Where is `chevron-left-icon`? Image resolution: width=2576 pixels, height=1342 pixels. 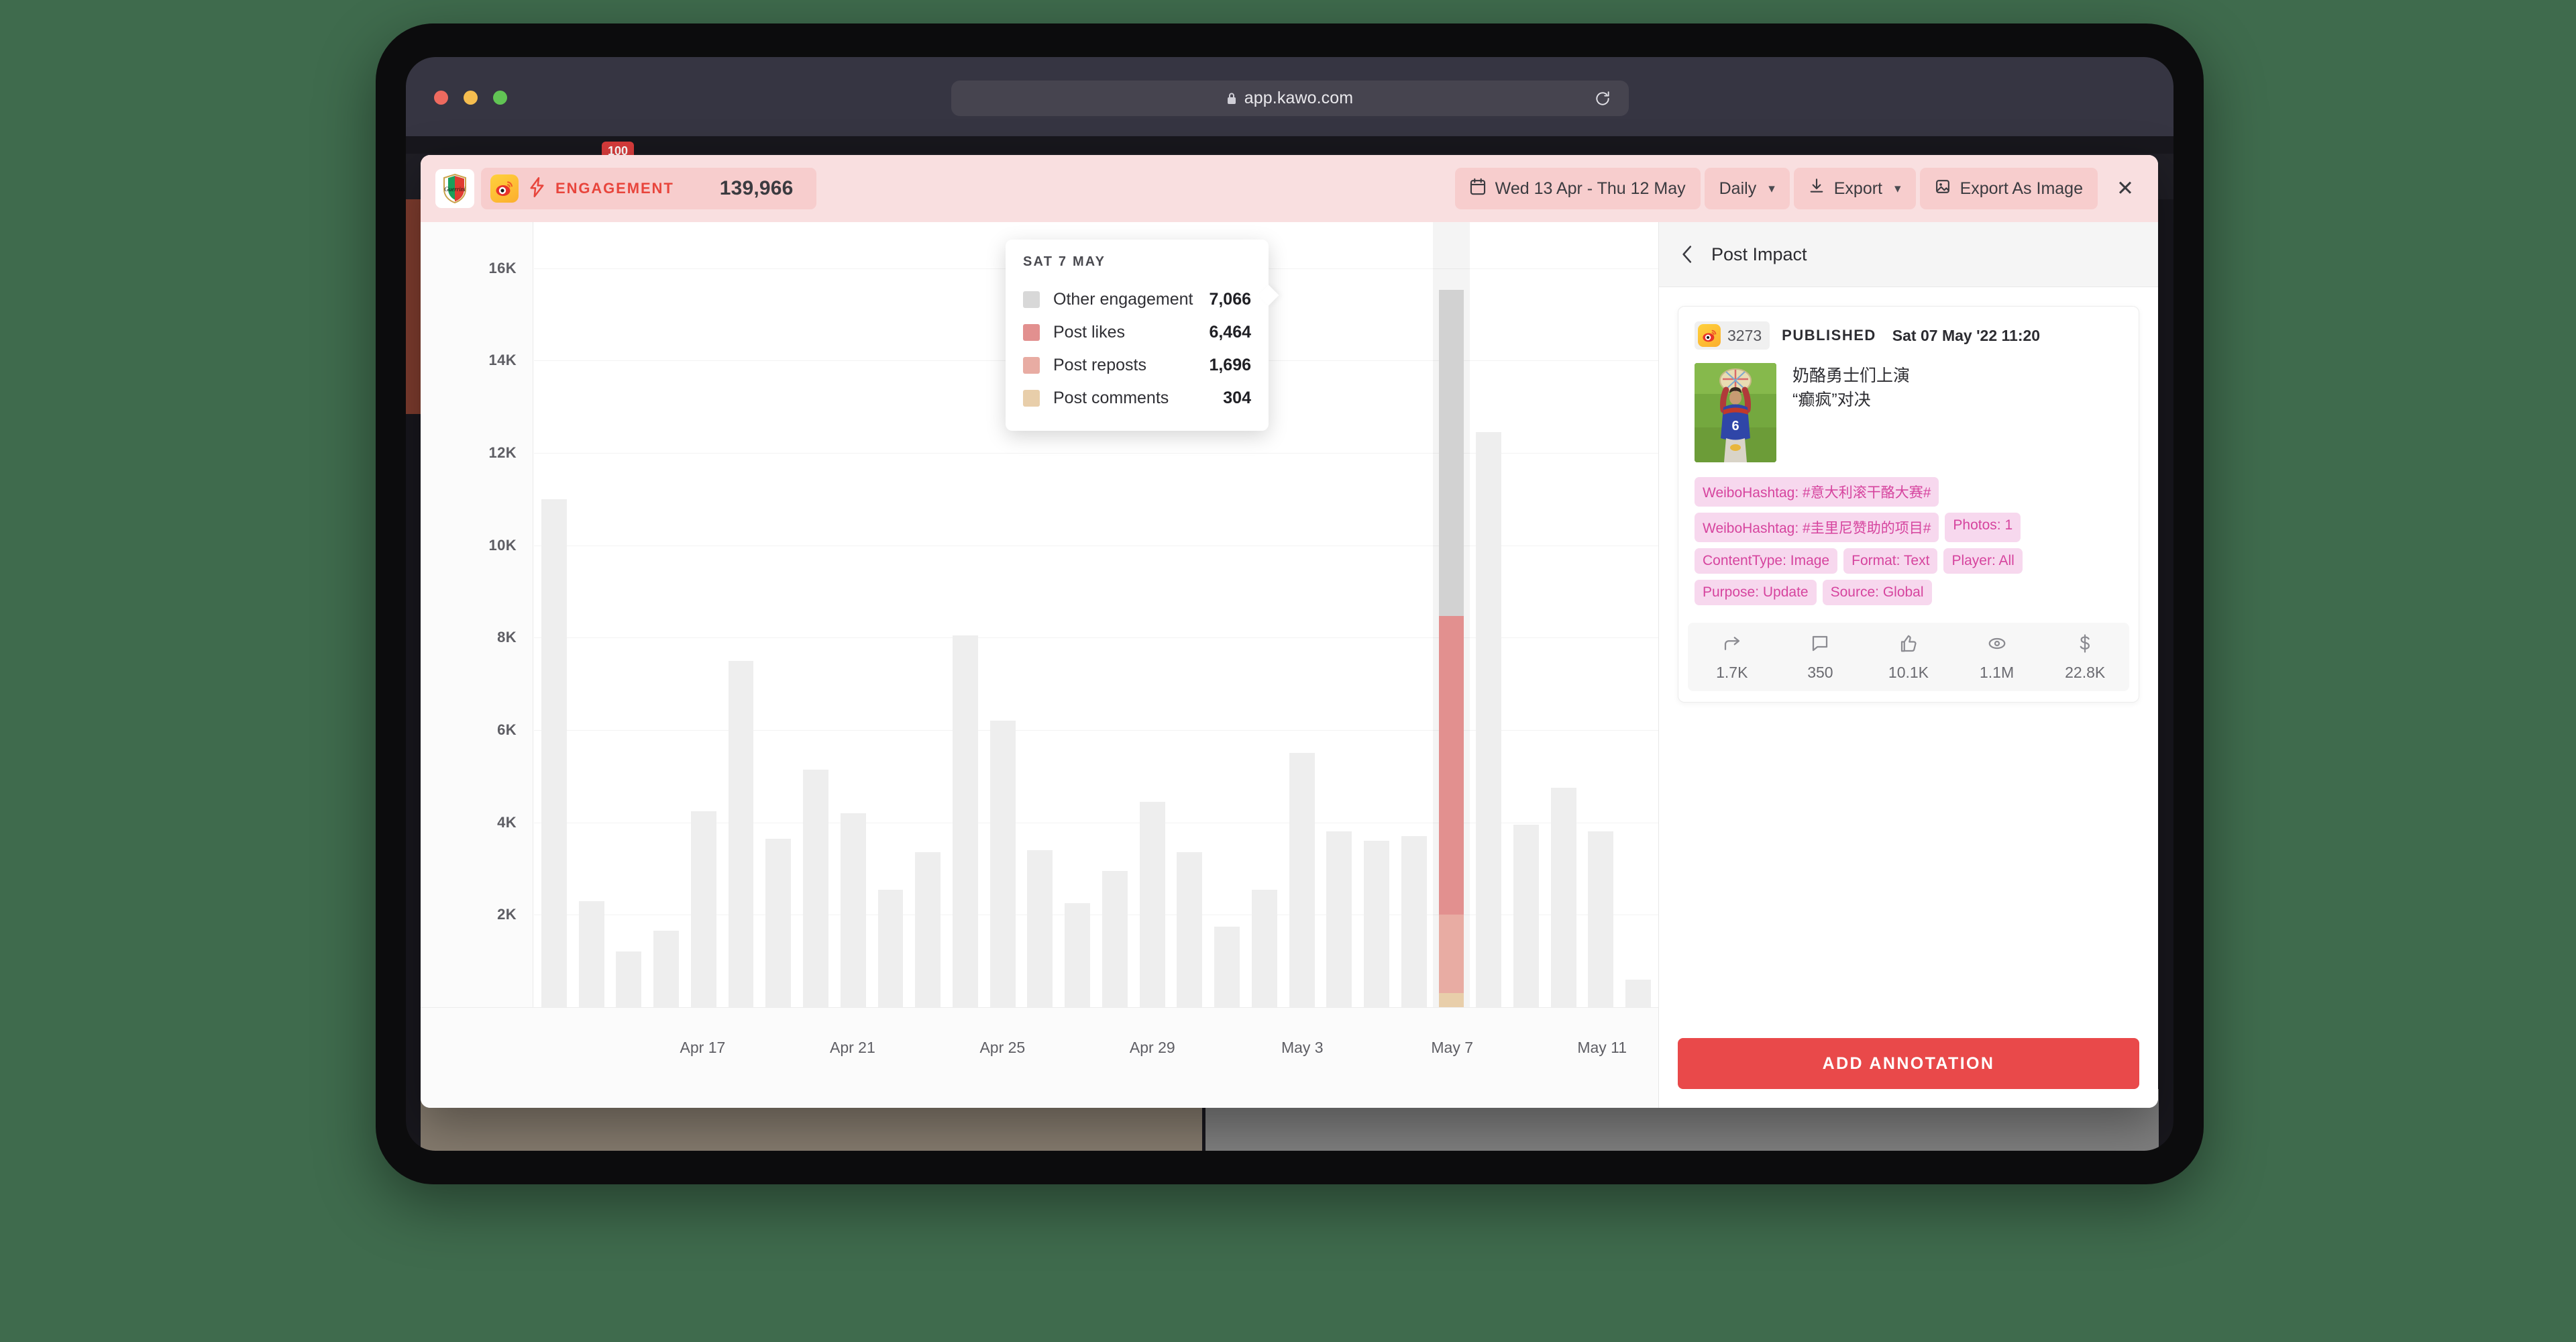
chevron-left-icon is located at coordinates (1687, 255).